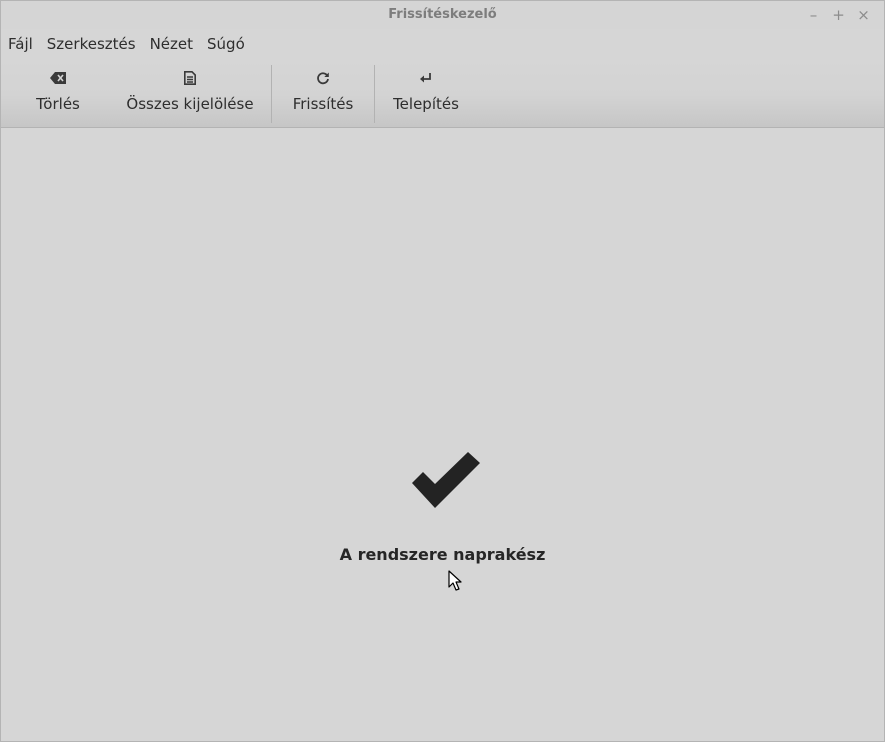  What do you see at coordinates (190, 92) in the screenshot?
I see `select-all-button: Összes kijelölése` at bounding box center [190, 92].